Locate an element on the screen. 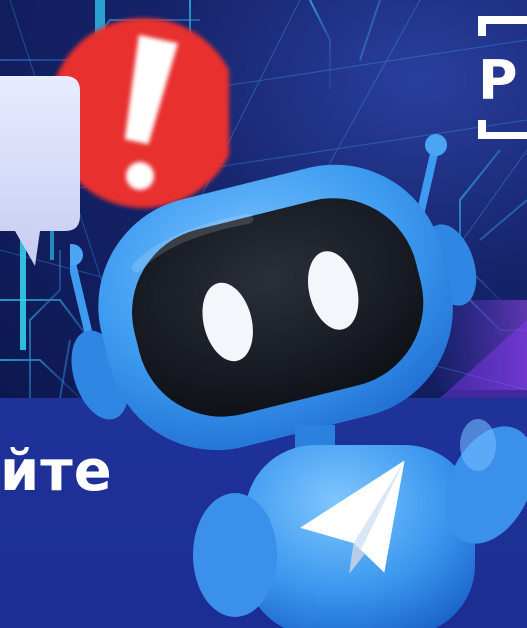 Image resolution: width=527 pixels, height=628 pixels. brand-logo: Р is located at coordinates (498, 76).